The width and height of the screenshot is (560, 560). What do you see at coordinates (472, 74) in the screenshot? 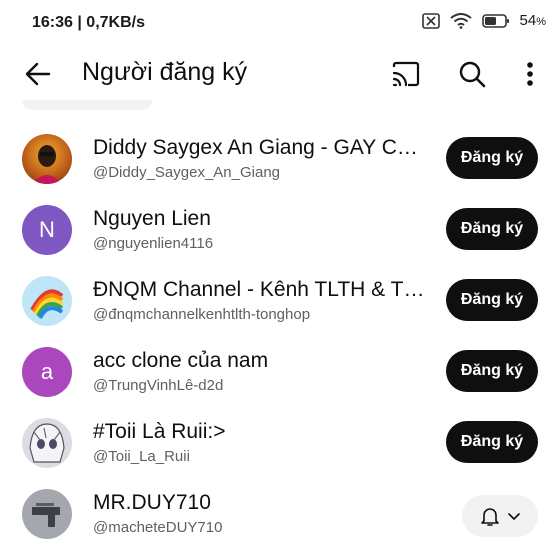
I see `search-icon` at bounding box center [472, 74].